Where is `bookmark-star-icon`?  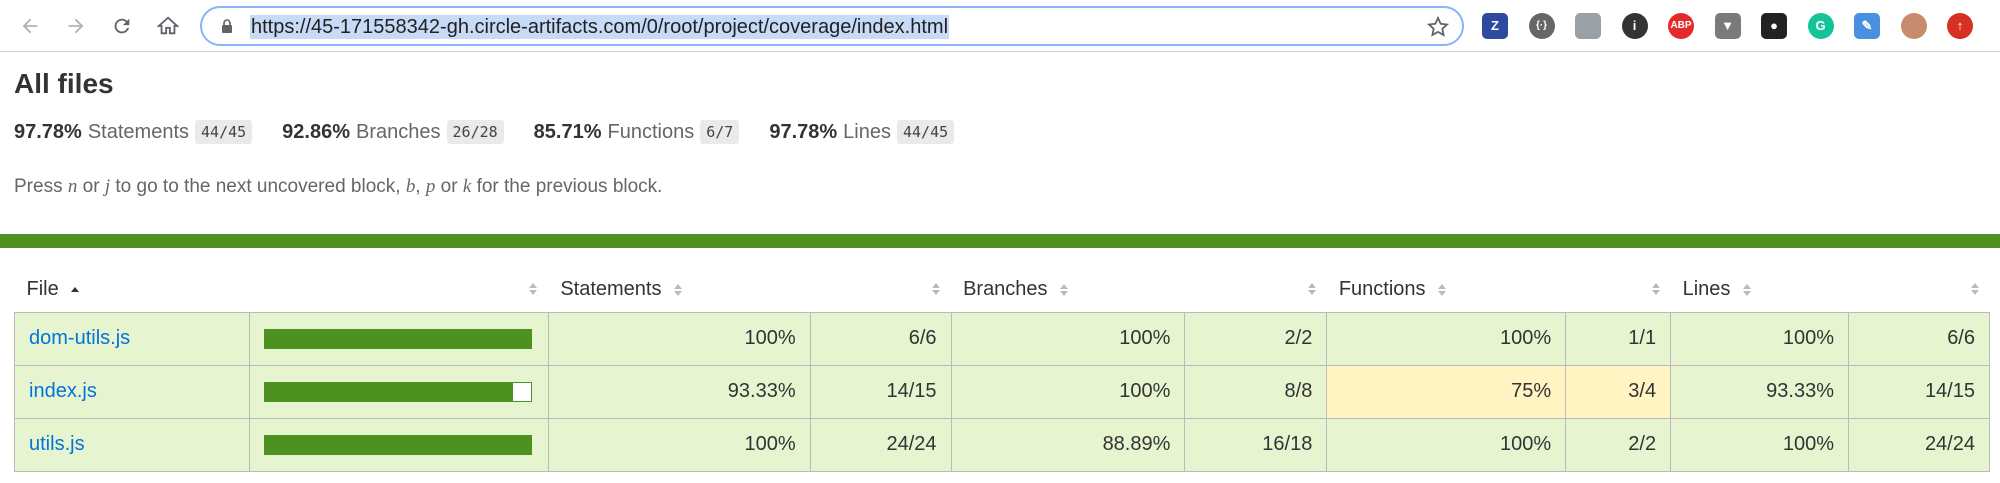
bookmark-star-icon is located at coordinates (1438, 27).